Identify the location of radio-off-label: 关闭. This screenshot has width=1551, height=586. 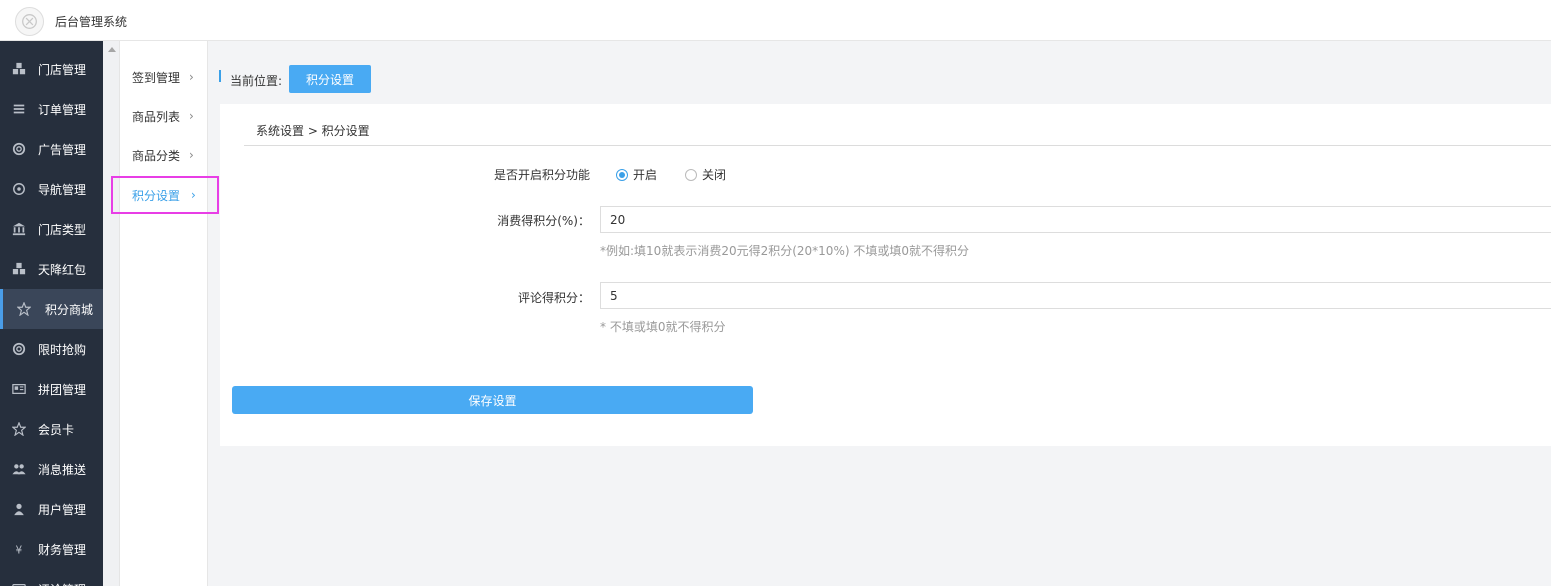
(714, 175).